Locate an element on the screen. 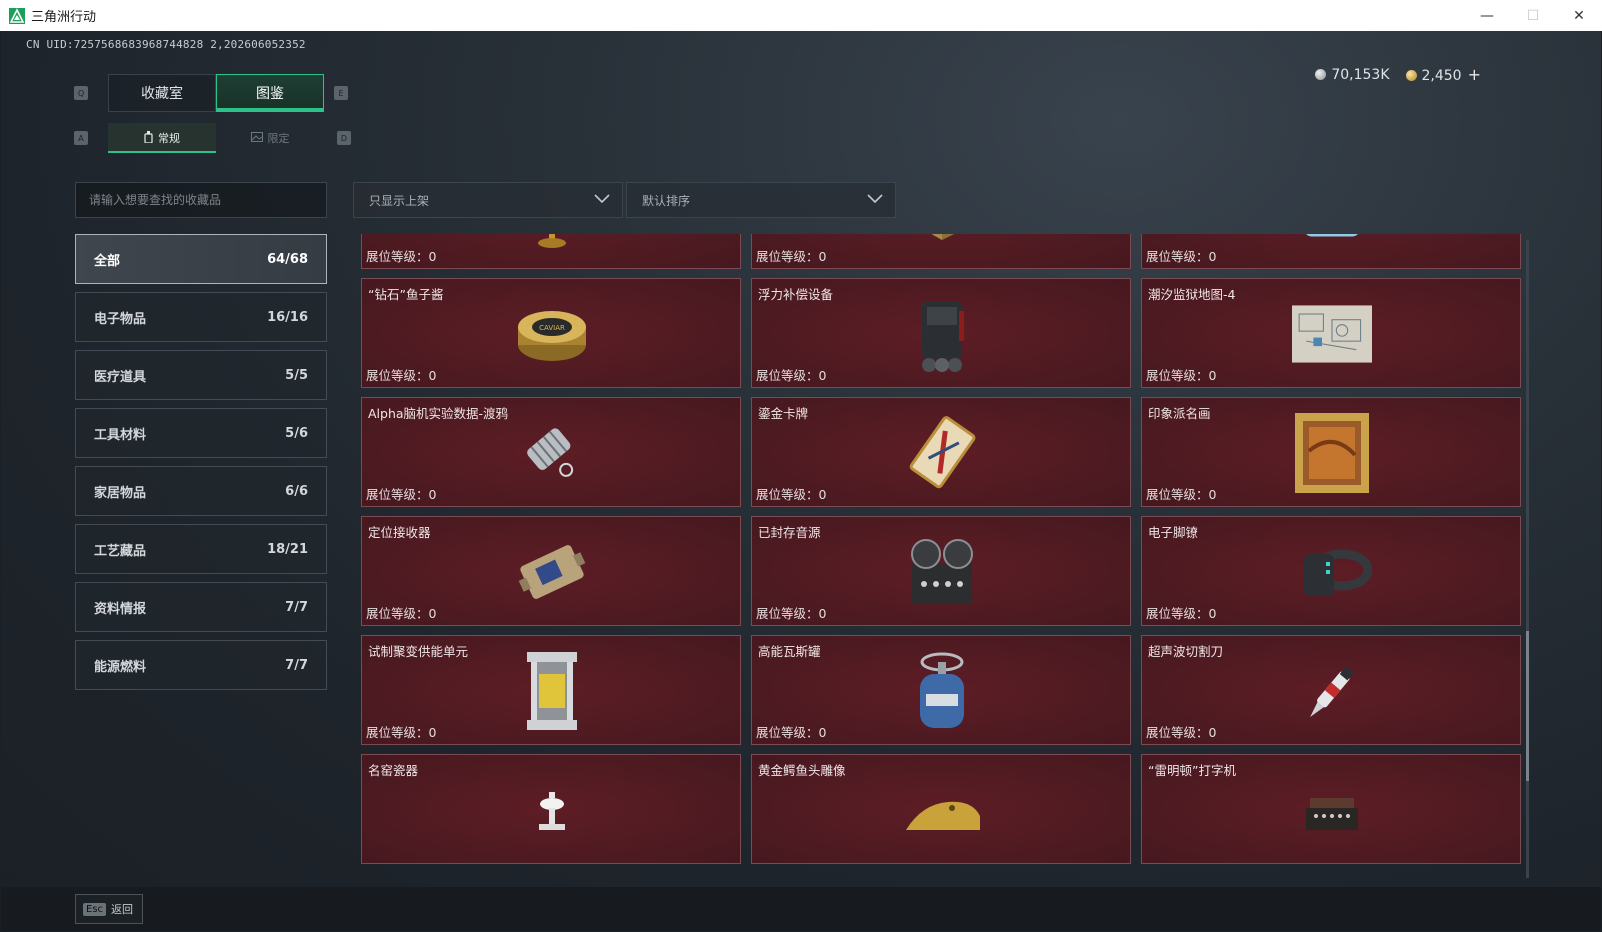 The image size is (1602, 932). main-tabs: 收藏室 图鉴 is located at coordinates (216, 93).